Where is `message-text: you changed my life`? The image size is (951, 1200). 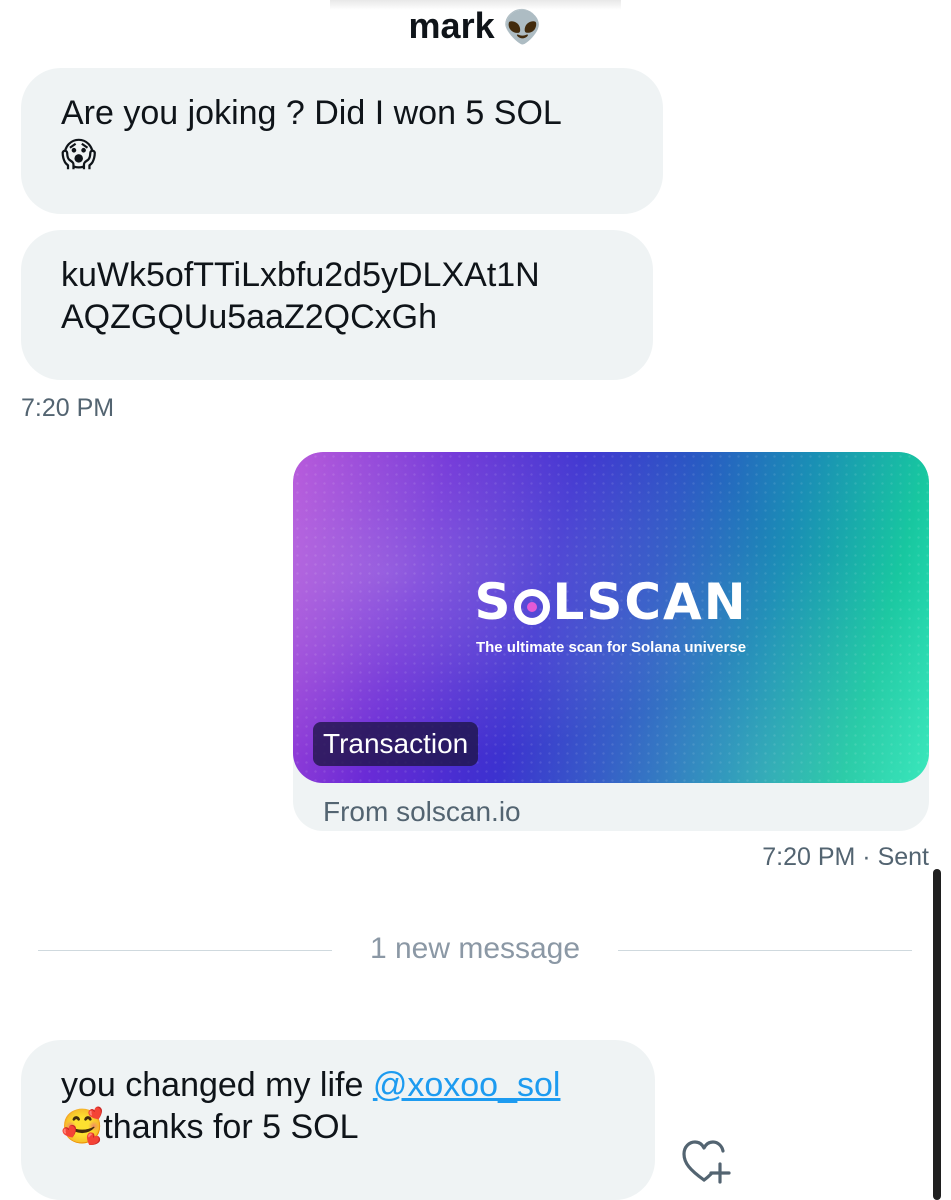 message-text: you changed my life is located at coordinates (217, 1085).